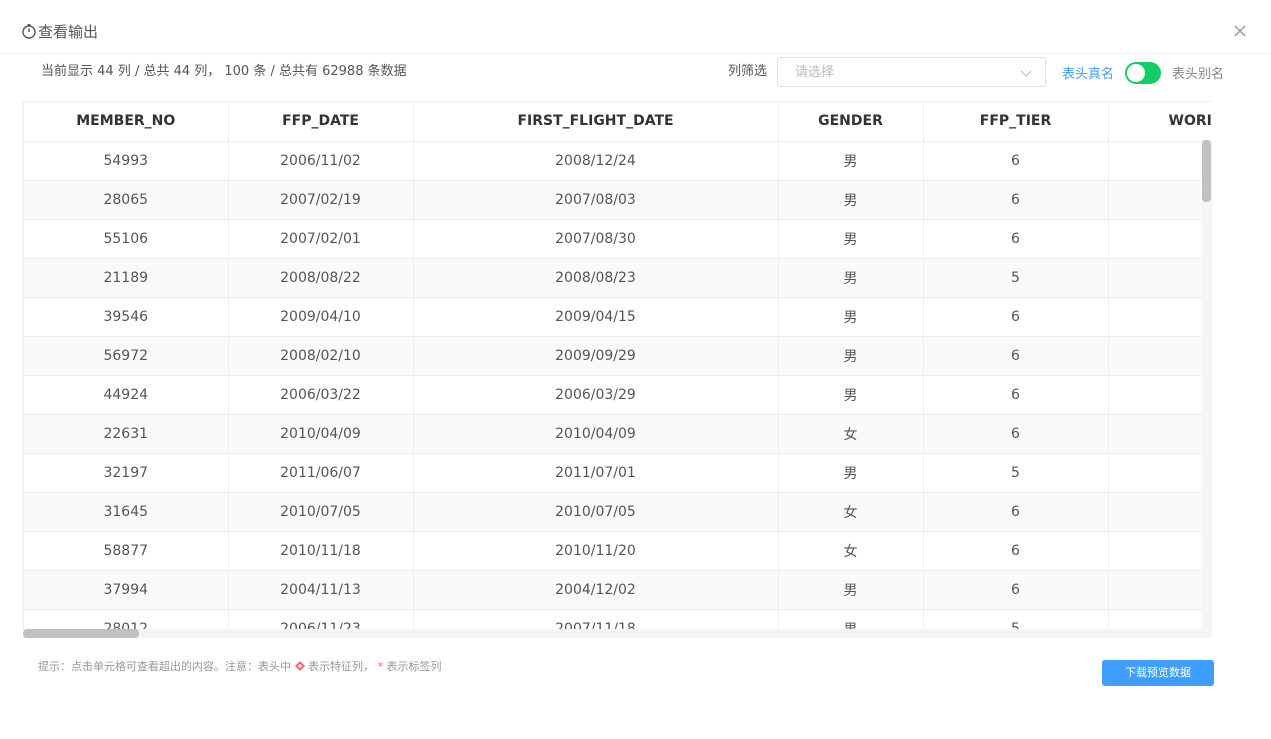 The height and width of the screenshot is (739, 1271). Describe the element at coordinates (1160, 122) in the screenshot. I see `column-header: WORI` at that location.